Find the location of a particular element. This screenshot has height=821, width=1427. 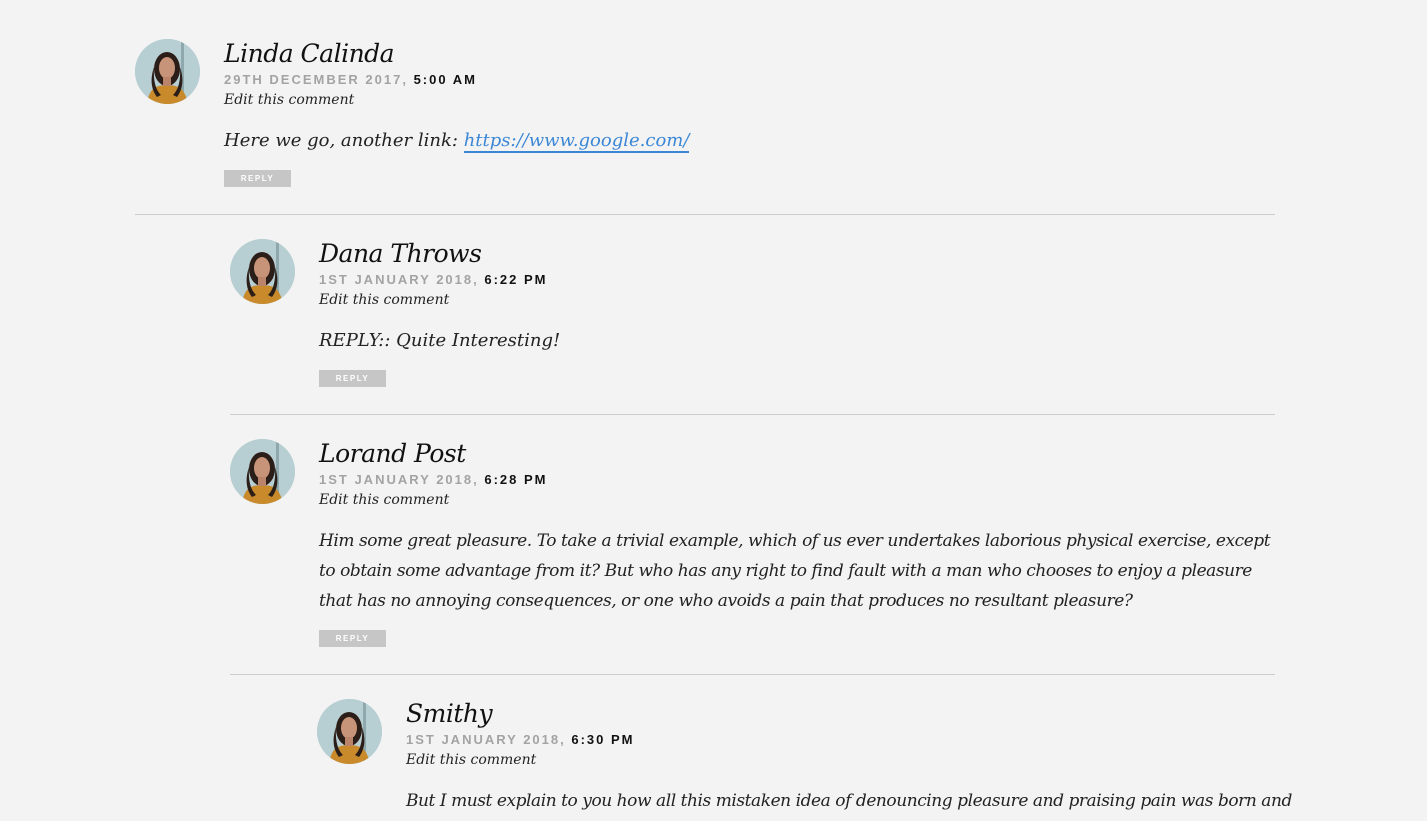

comment-author: Lorand Post is located at coordinates (392, 453).